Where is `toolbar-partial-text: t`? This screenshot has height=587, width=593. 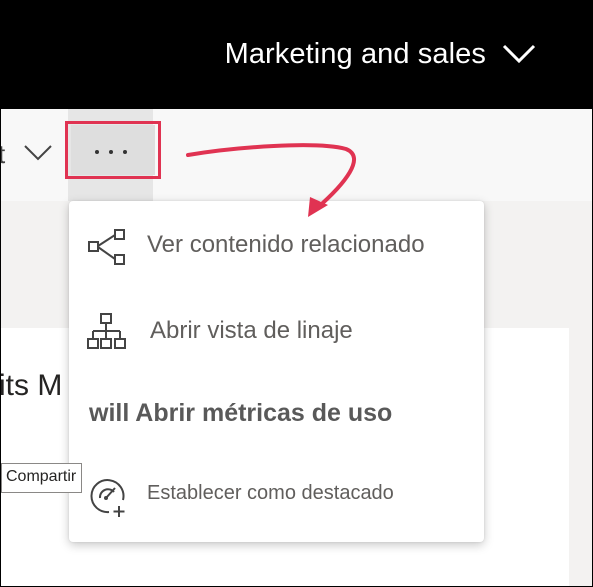
toolbar-partial-text: t is located at coordinates (3, 154).